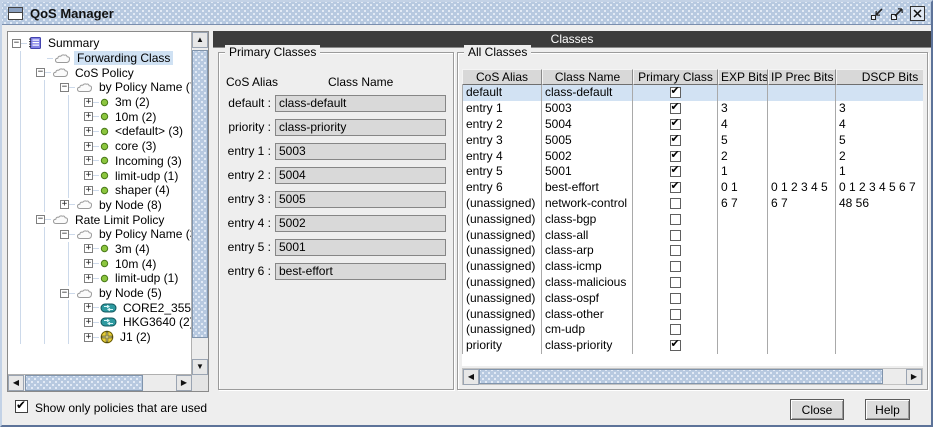  I want to click on table-row-class-icmp: (unassigned) class-icmp, so click(692, 266).